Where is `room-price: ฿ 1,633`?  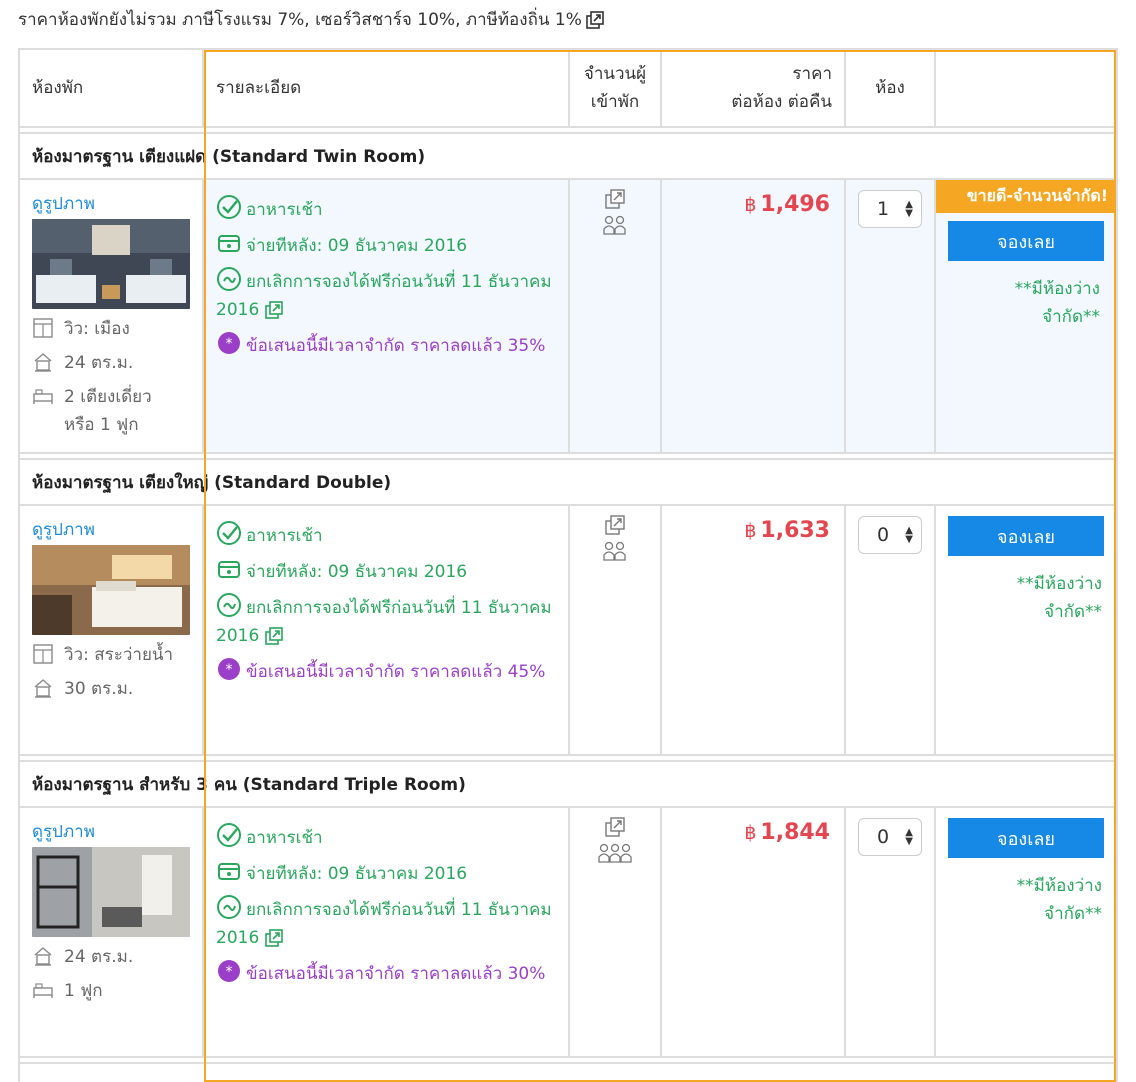
room-price: ฿ 1,633 is located at coordinates (753, 524).